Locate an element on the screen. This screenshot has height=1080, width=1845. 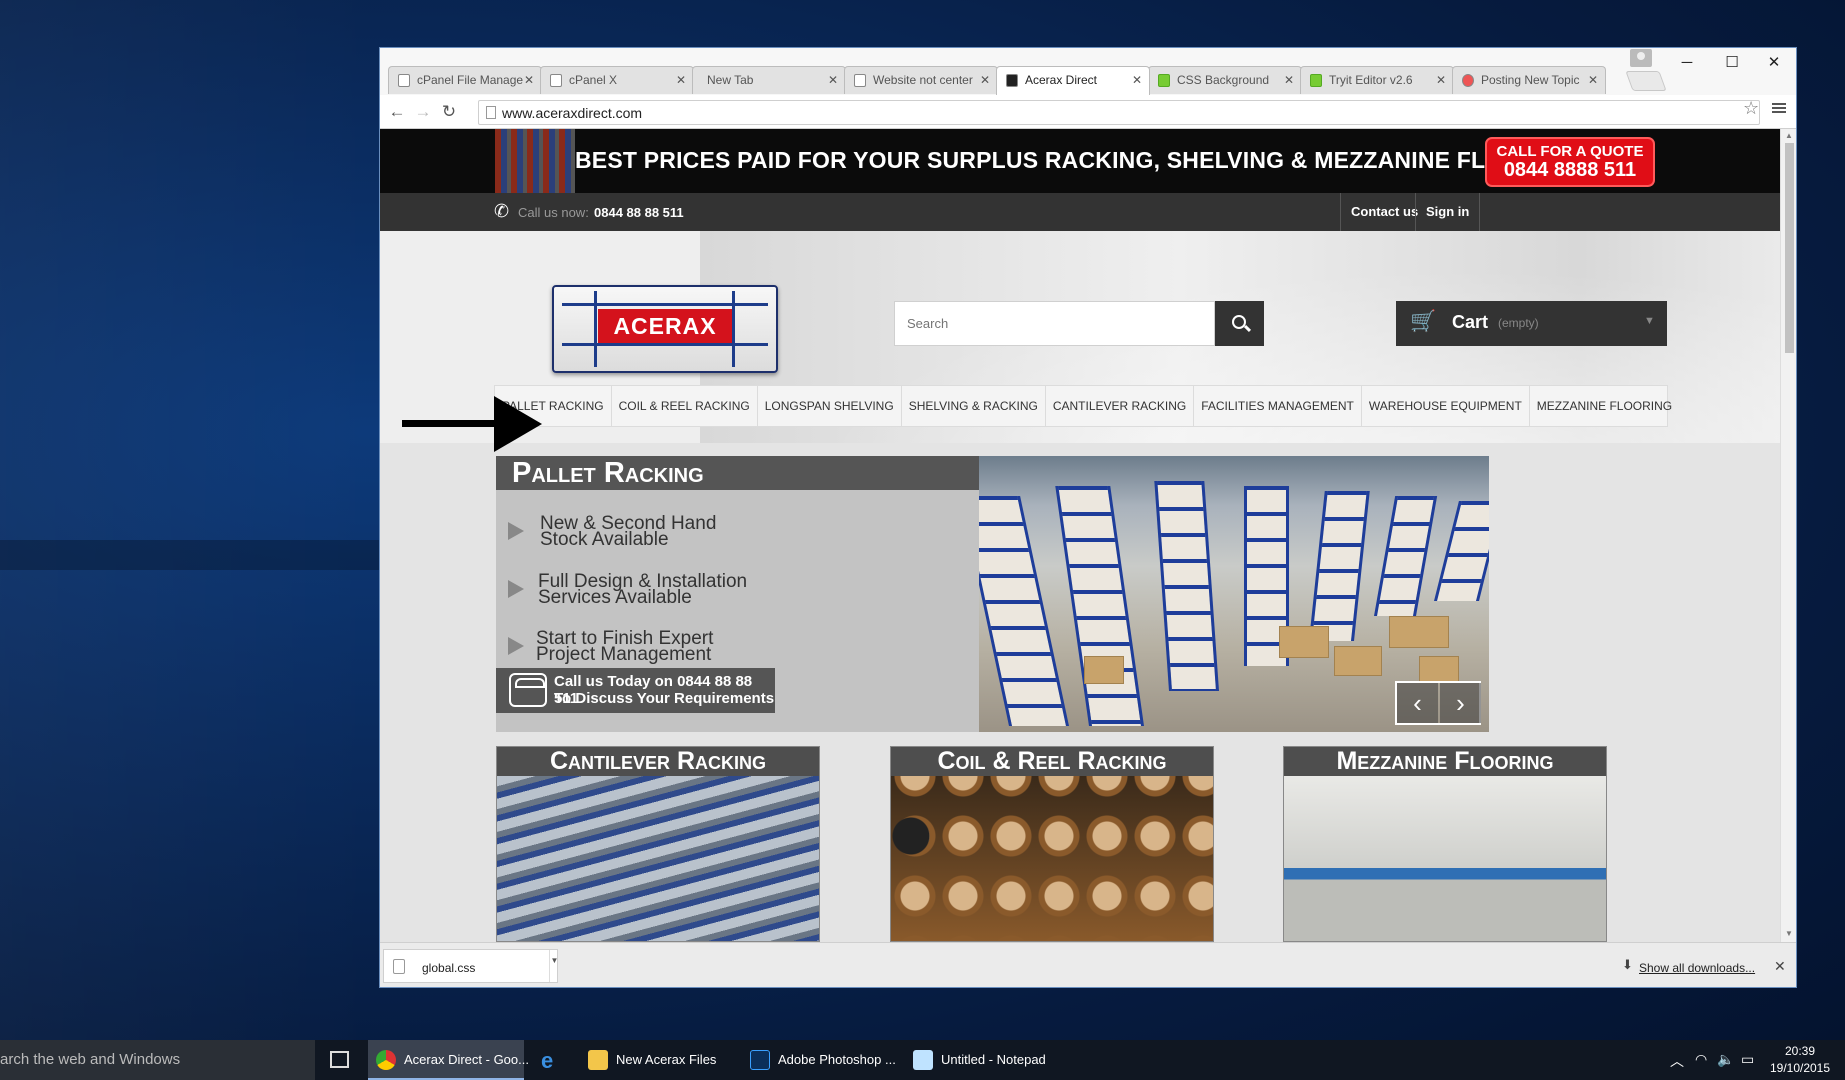
tab-website-not-centered: Website not center ✕ is located at coordinates (921, 80).